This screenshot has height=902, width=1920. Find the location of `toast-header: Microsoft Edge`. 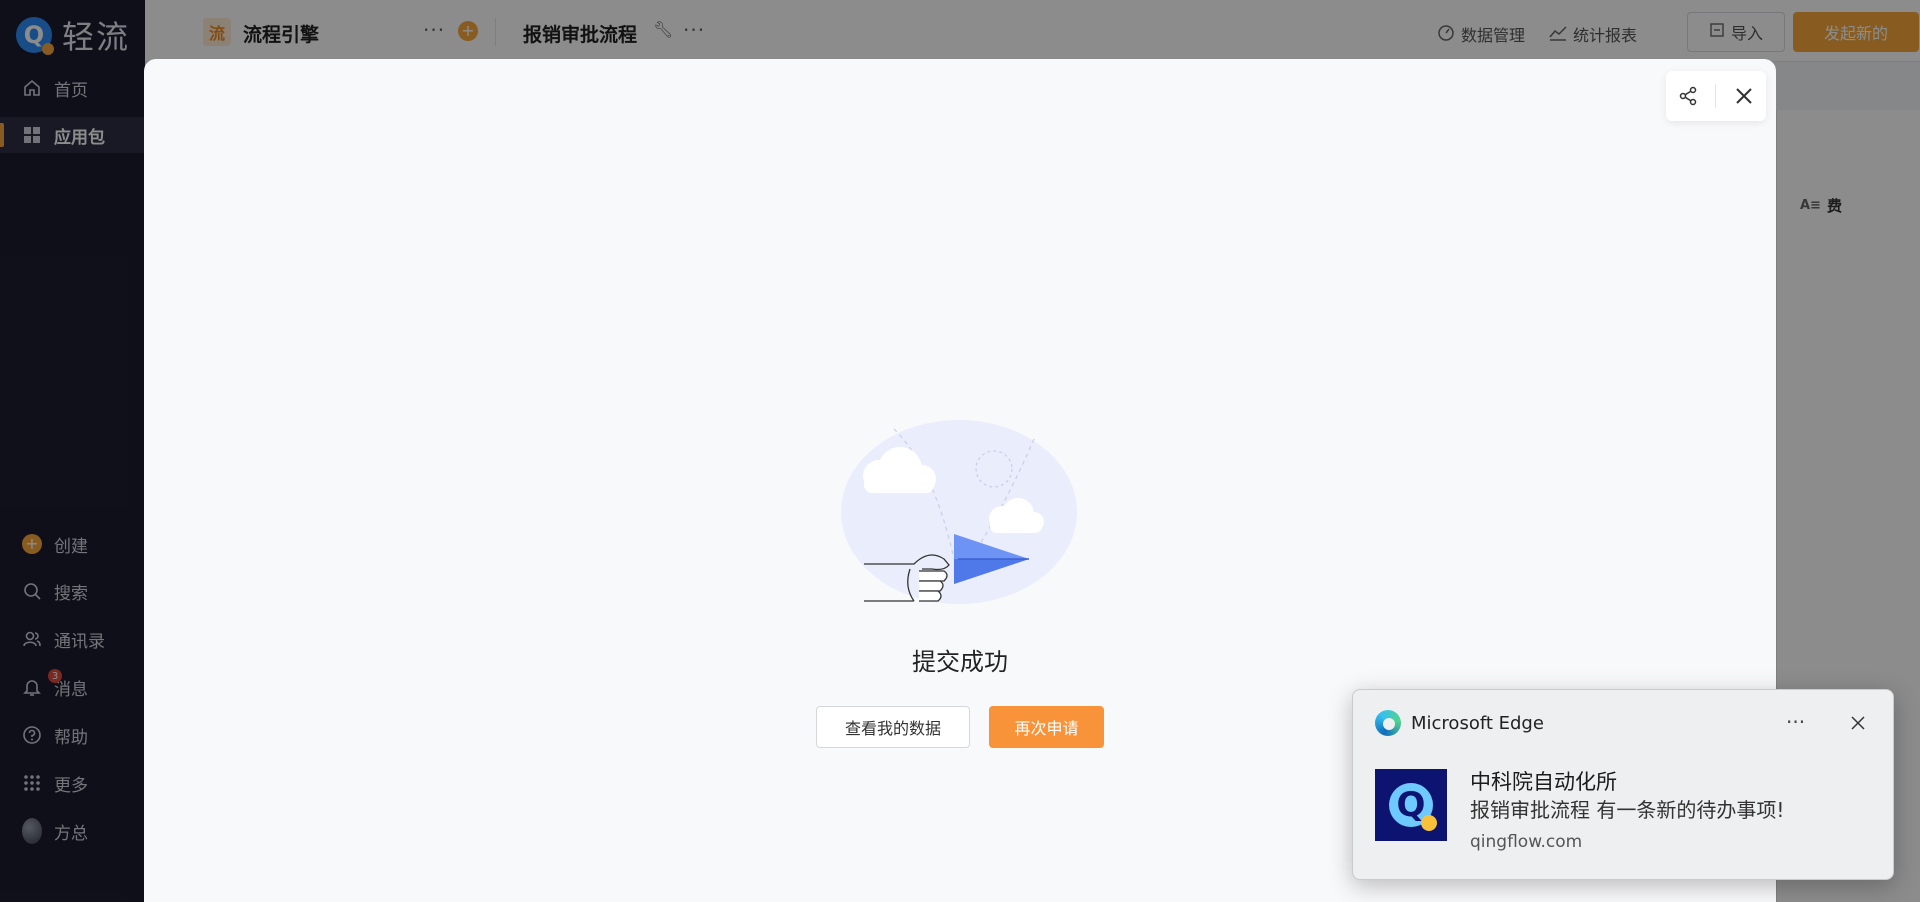

toast-header: Microsoft Edge is located at coordinates (1459, 723).